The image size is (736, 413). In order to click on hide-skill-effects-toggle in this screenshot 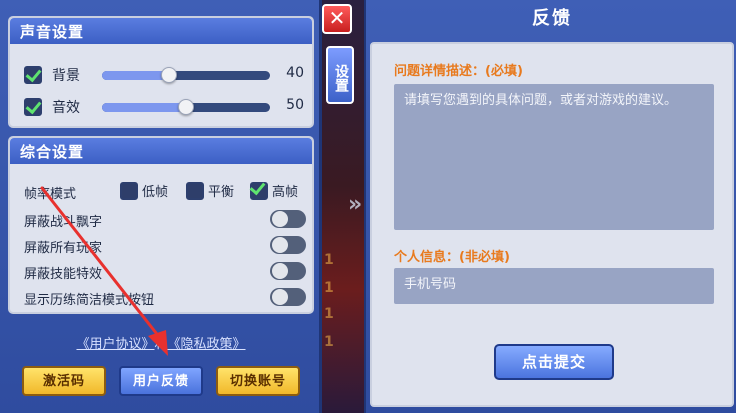, I will do `click(288, 271)`.